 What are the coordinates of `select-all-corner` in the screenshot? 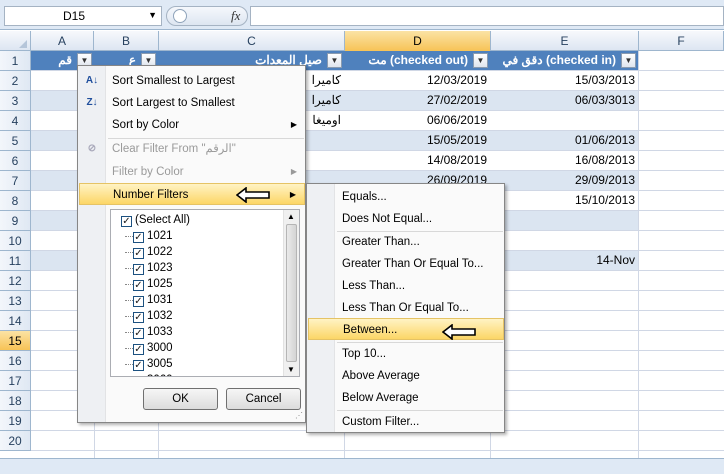 It's located at (15, 41).